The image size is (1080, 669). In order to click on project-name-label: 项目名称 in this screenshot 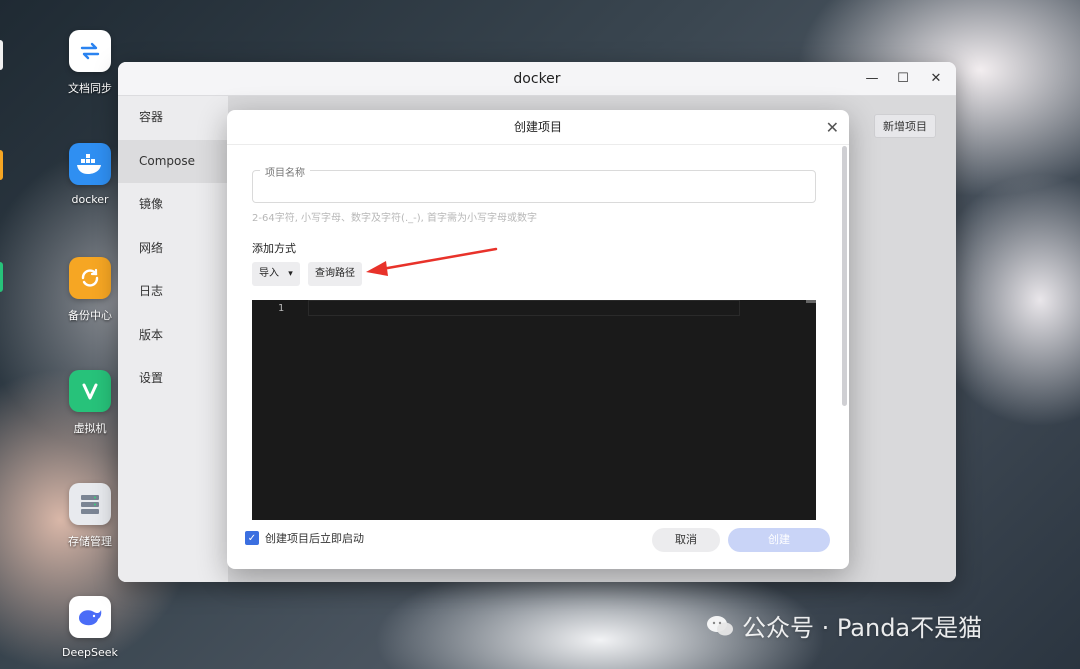, I will do `click(285, 171)`.